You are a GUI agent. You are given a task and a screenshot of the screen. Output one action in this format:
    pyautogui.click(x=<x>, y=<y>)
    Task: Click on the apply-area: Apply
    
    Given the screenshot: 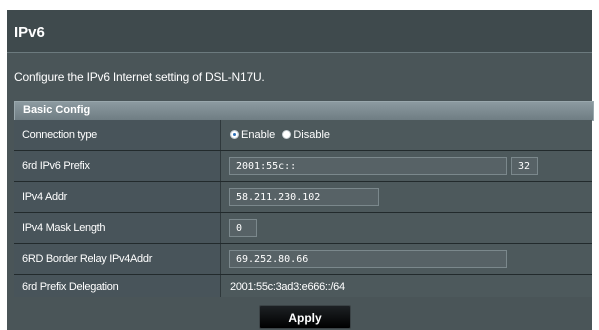 What is the action you would take?
    pyautogui.click(x=299, y=313)
    